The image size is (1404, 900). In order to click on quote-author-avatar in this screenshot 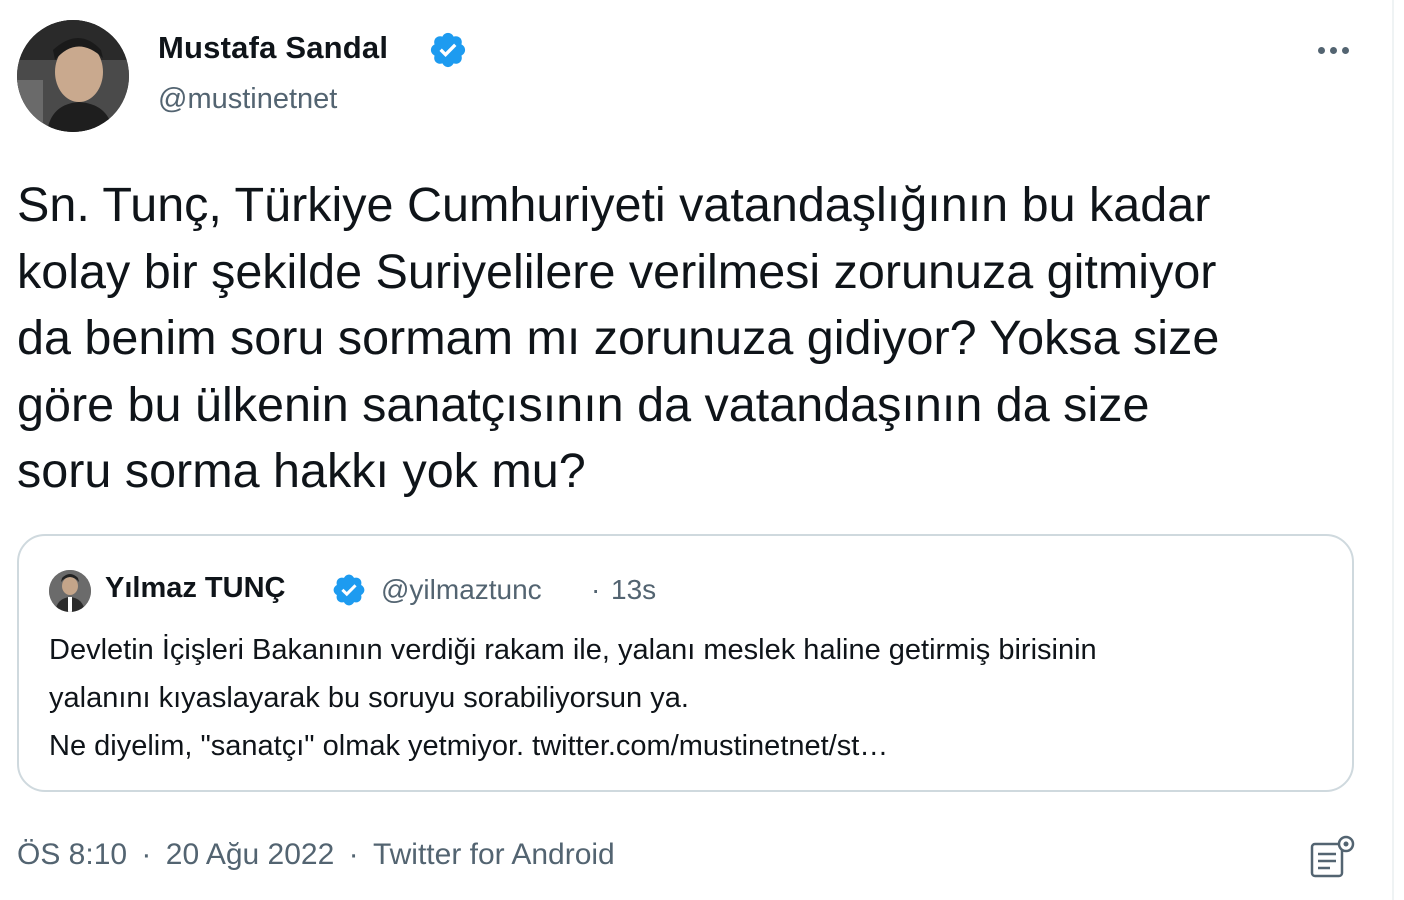, I will do `click(70, 591)`.